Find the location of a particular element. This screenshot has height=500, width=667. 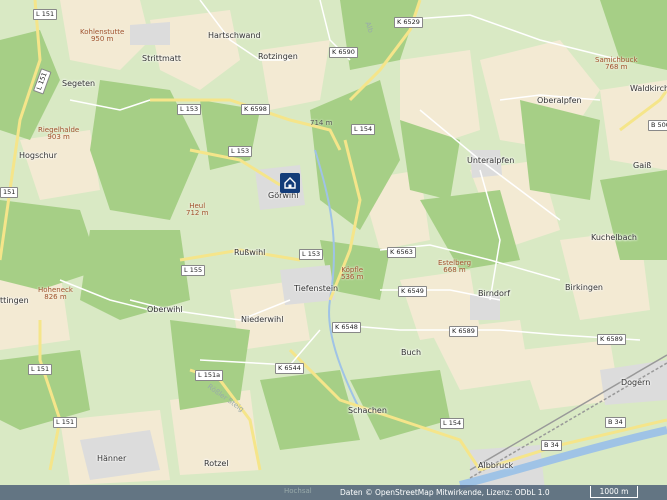

place-ttingen: ttingen is located at coordinates (14, 300).